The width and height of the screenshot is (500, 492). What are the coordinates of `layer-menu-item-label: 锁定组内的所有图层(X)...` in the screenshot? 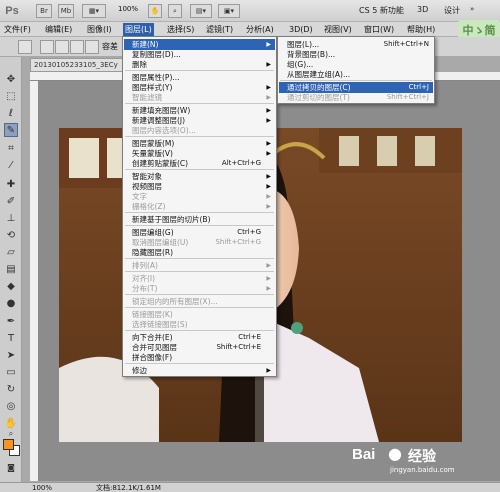 It's located at (175, 301).